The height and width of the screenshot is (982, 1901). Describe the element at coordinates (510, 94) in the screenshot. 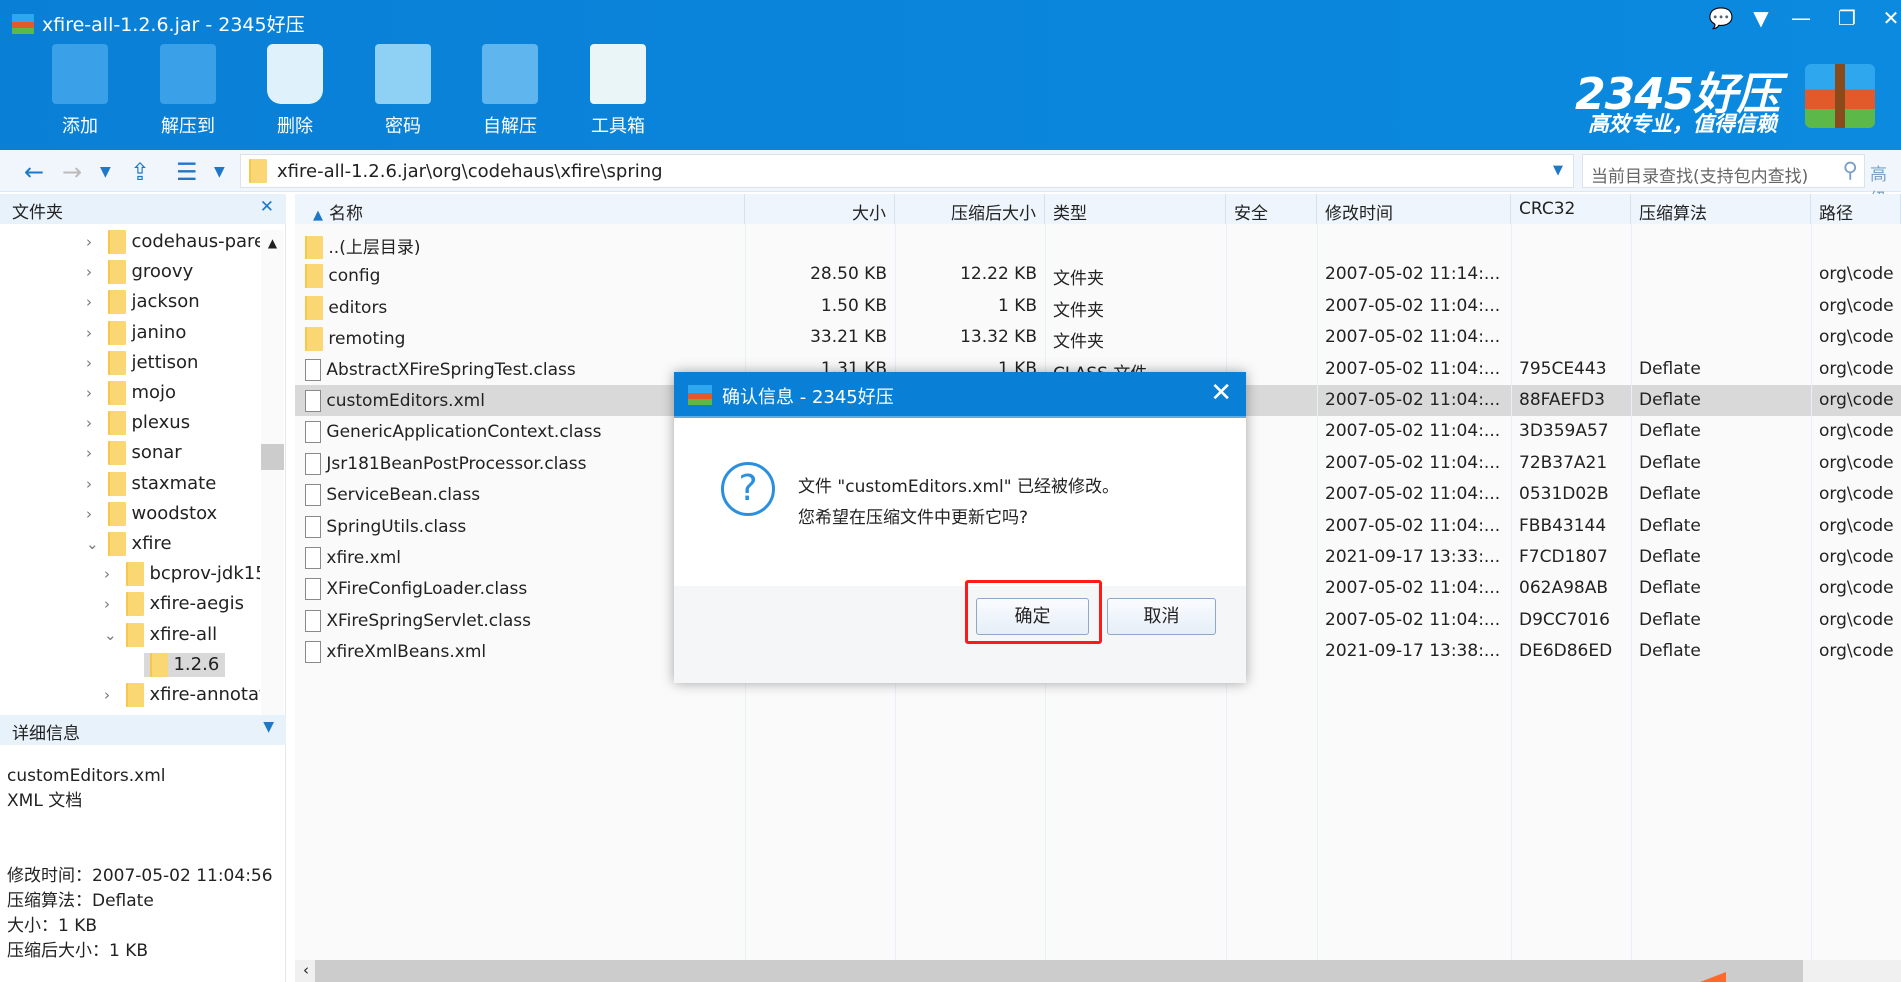

I see `toolbar-button-4: 自解压` at that location.